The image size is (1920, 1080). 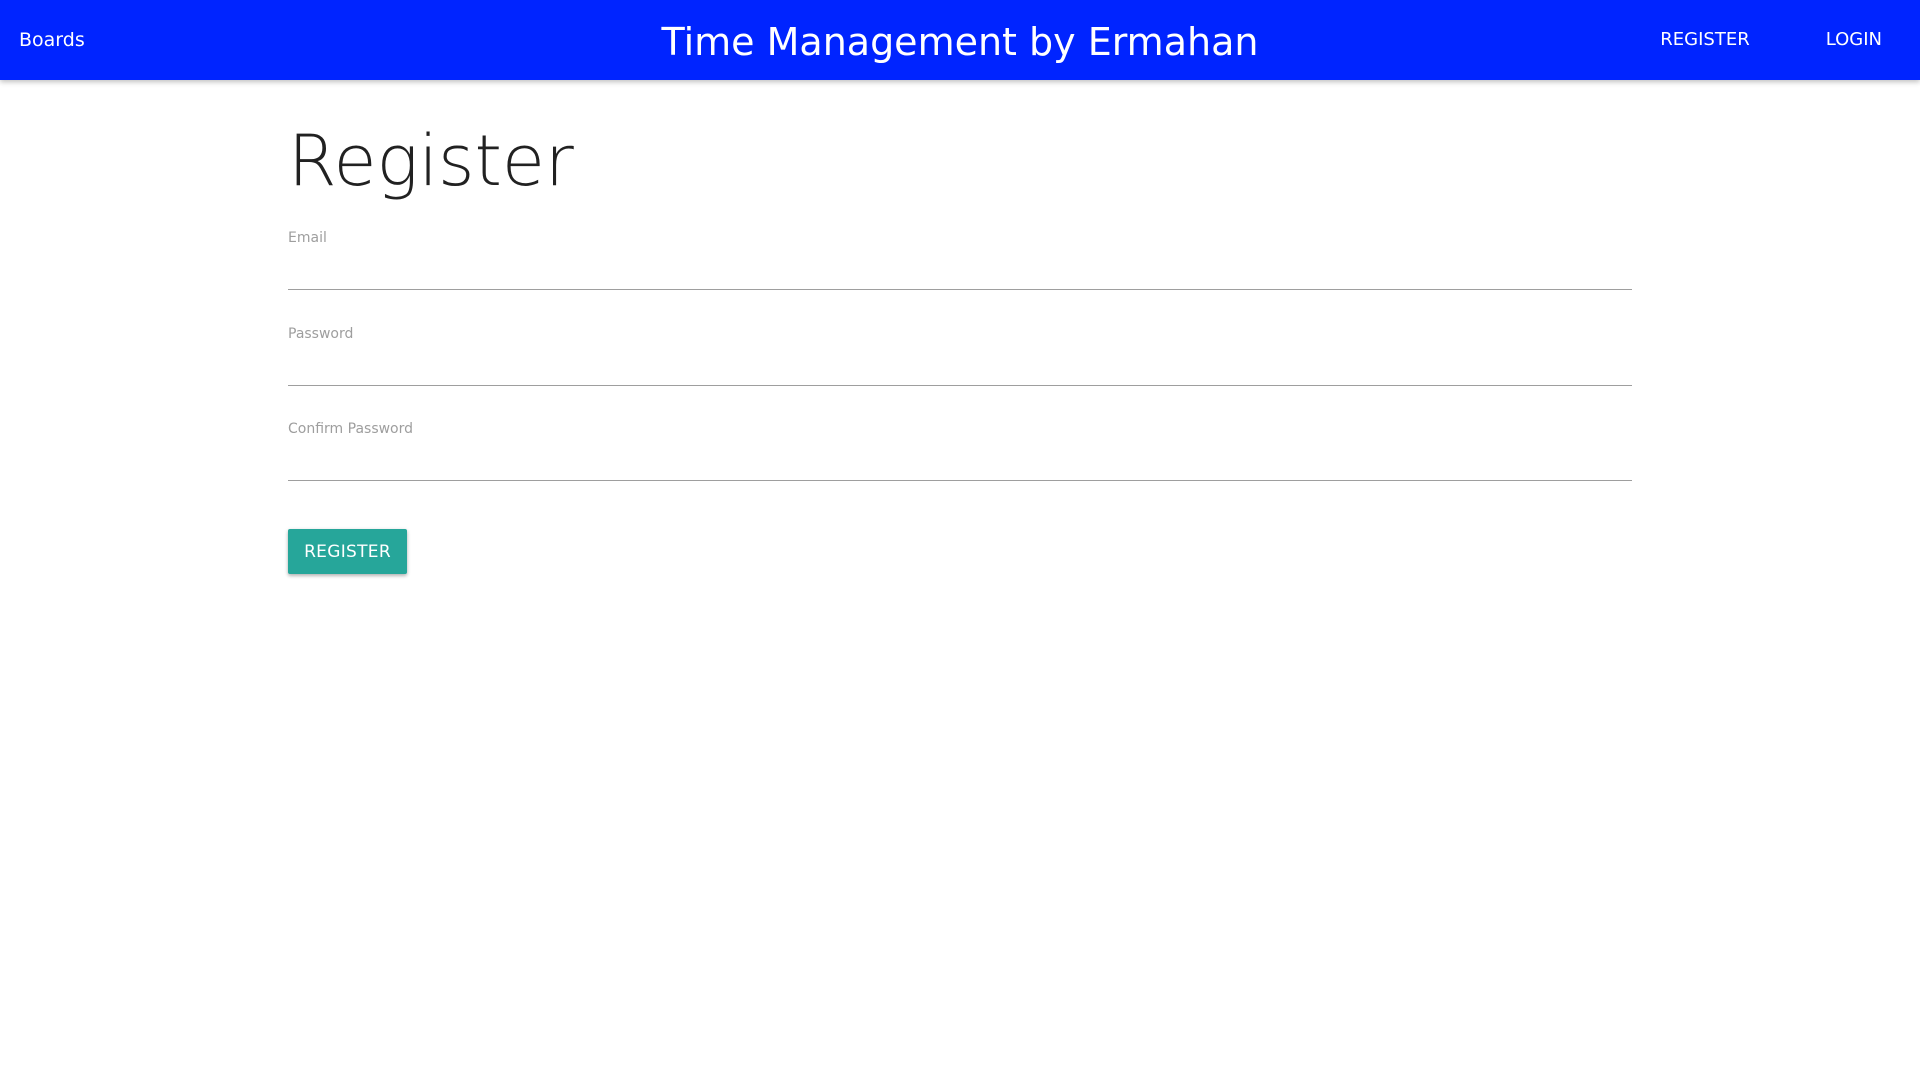 I want to click on email-field-group: Email, so click(x=960, y=270).